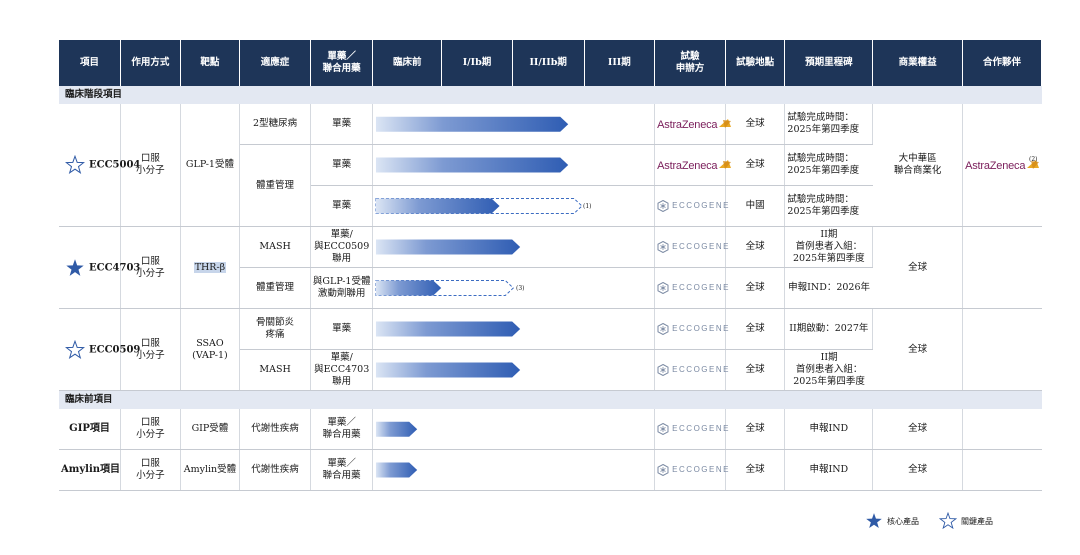 The image size is (1080, 555). What do you see at coordinates (75, 267) in the screenshot?
I see `star-filled-icon` at bounding box center [75, 267].